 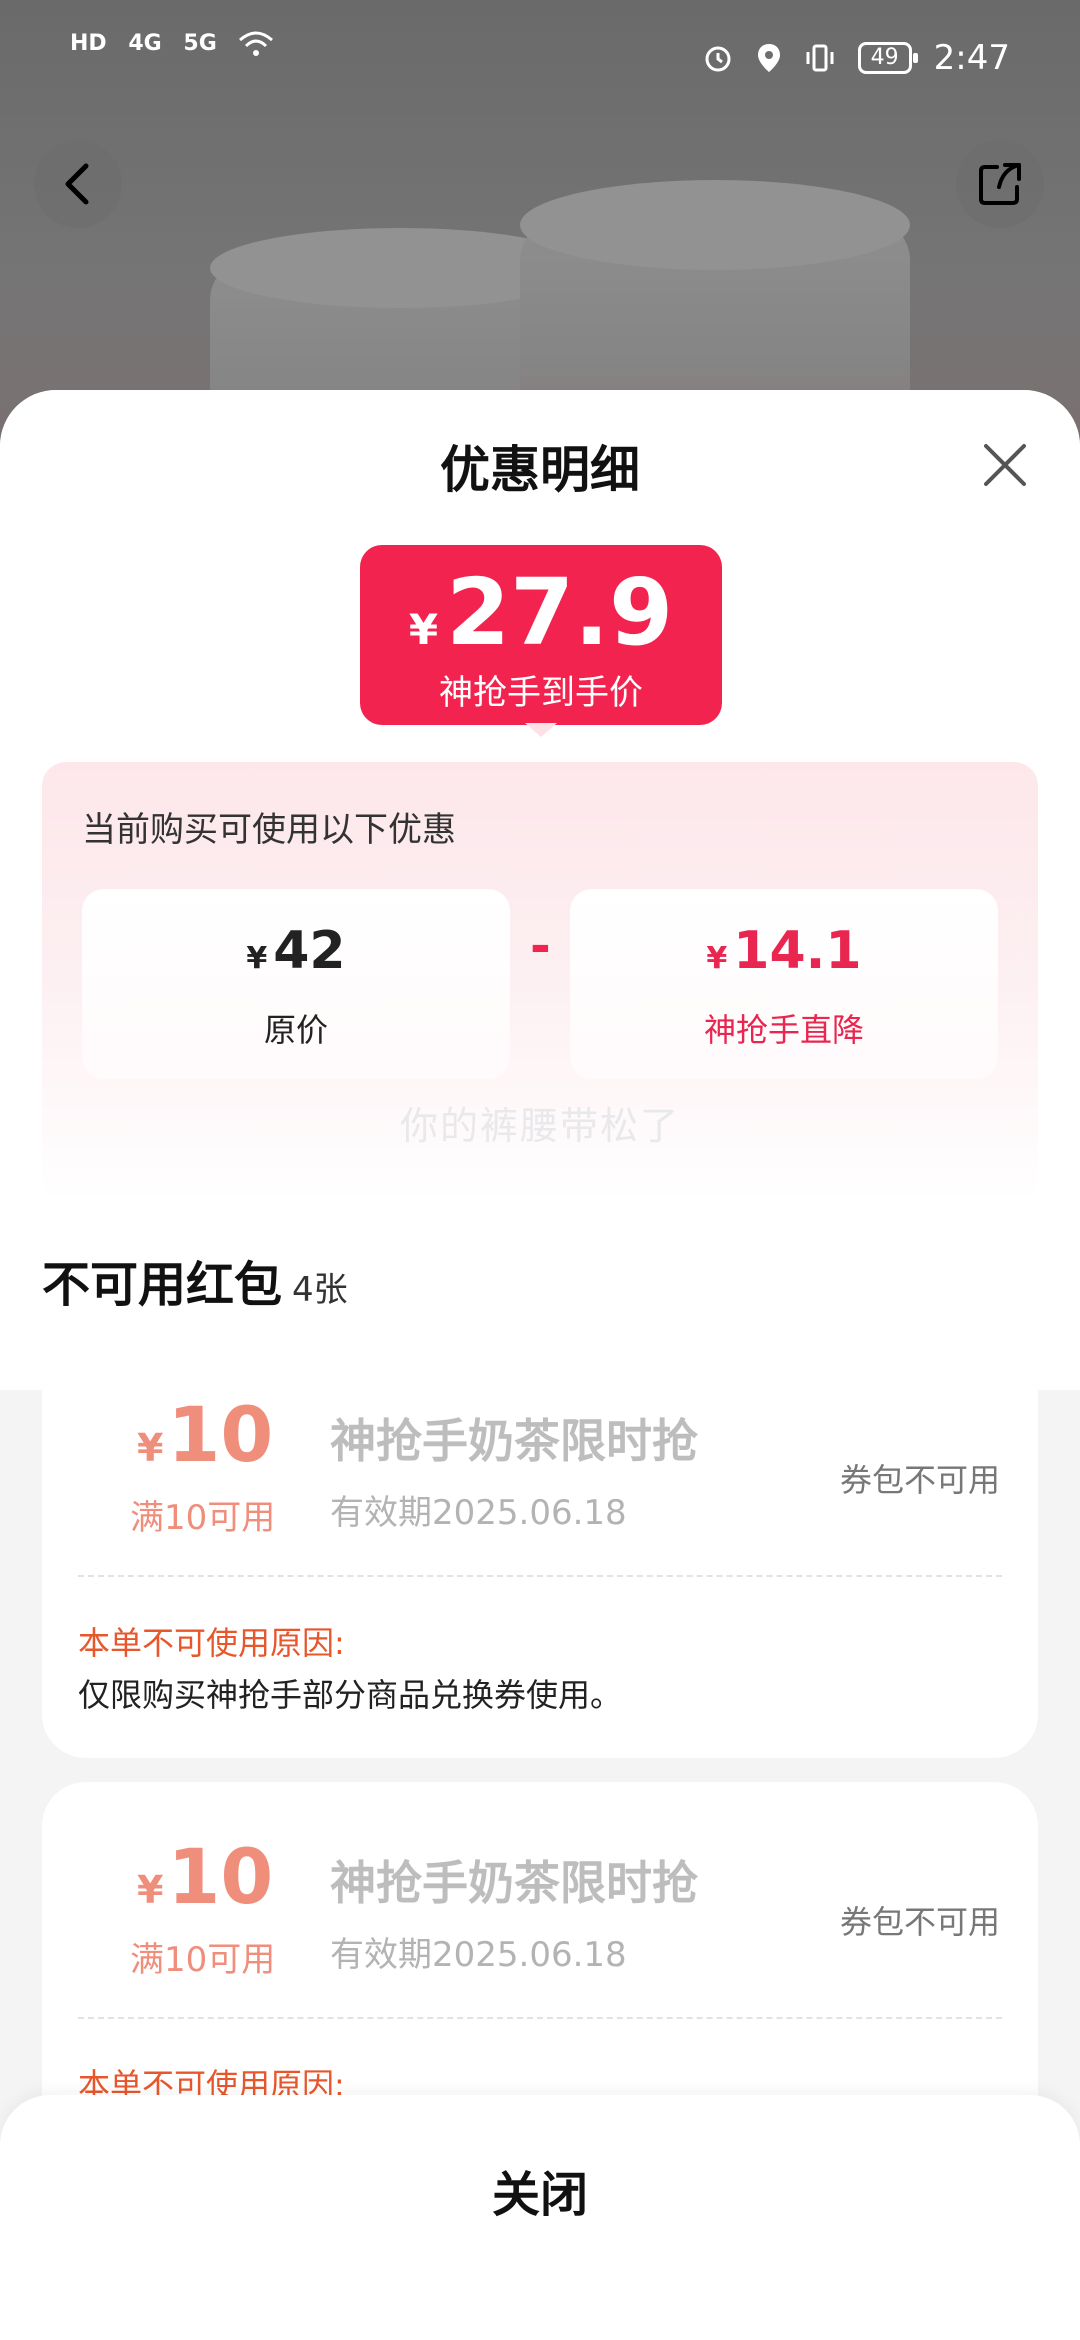 I want to click on final-price: ¥27.9, so click(x=541, y=612).